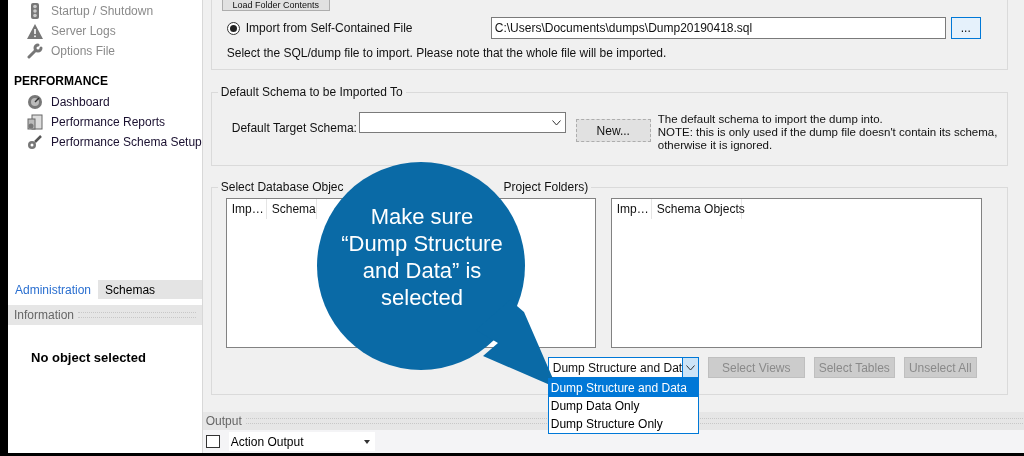  What do you see at coordinates (267, 442) in the screenshot?
I see `select-value: Action Output` at bounding box center [267, 442].